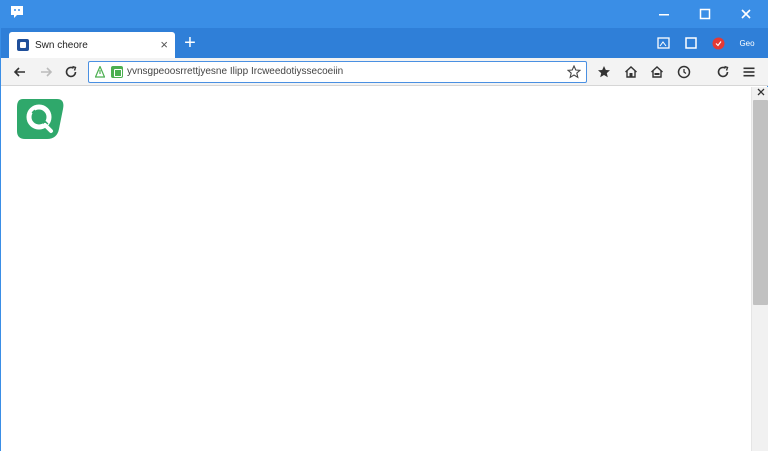 Image resolution: width=768 pixels, height=451 pixels. I want to click on close-icon, so click(746, 14).